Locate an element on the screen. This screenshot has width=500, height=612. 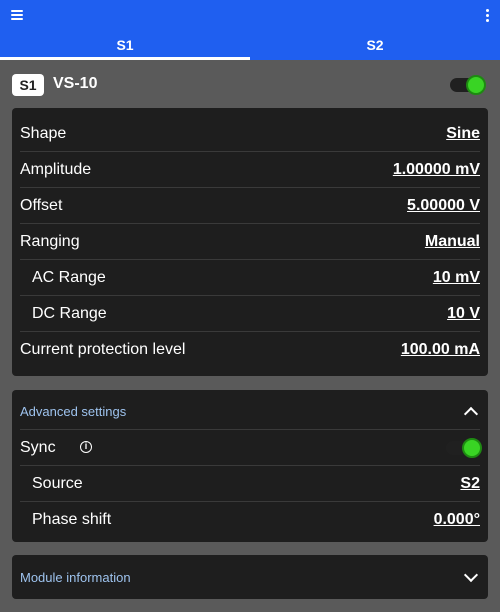
device-name: VS-10 is located at coordinates (75, 84).